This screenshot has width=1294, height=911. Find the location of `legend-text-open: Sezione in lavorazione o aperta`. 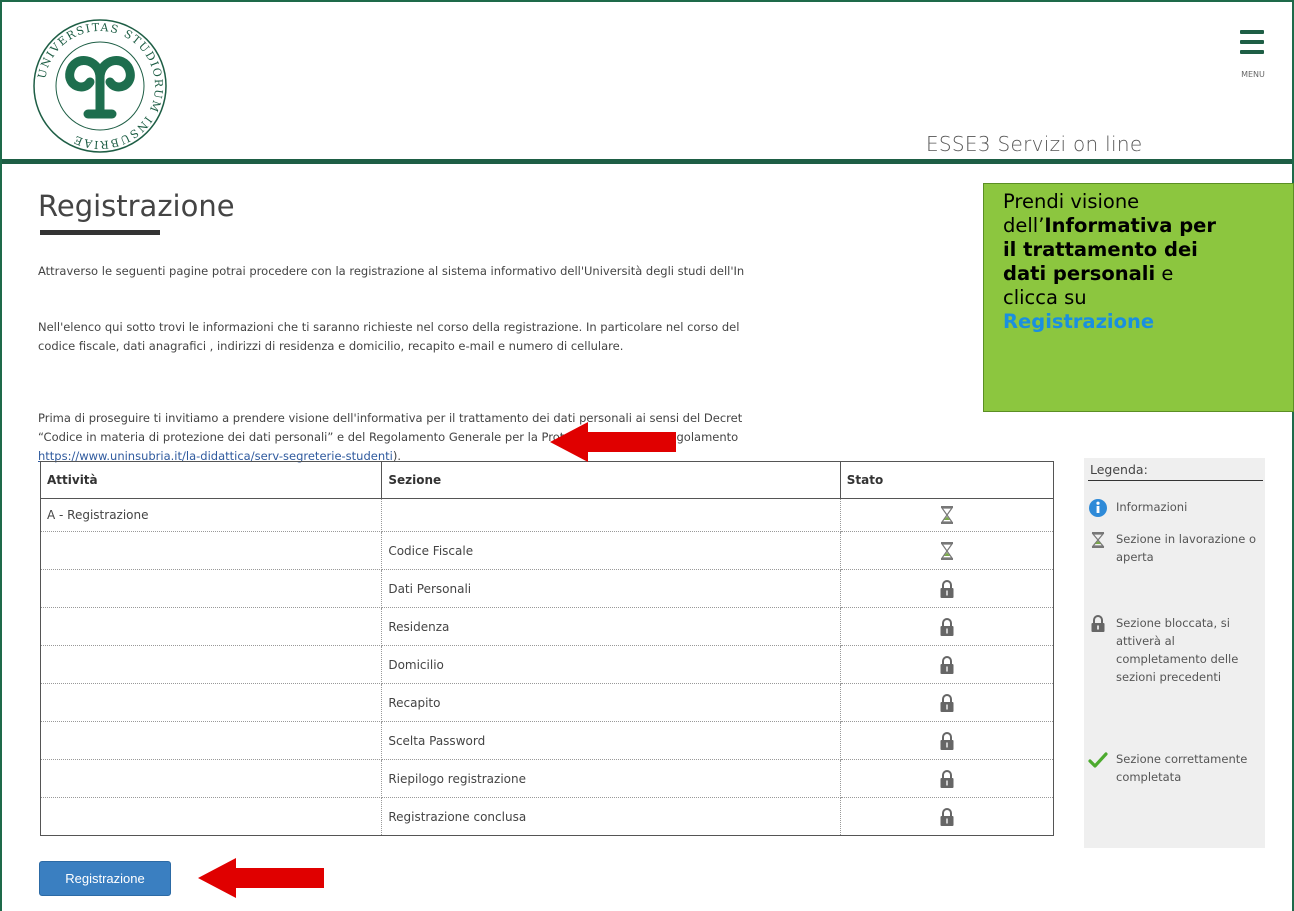

legend-text-open: Sezione in lavorazione o aperta is located at coordinates (1186, 548).